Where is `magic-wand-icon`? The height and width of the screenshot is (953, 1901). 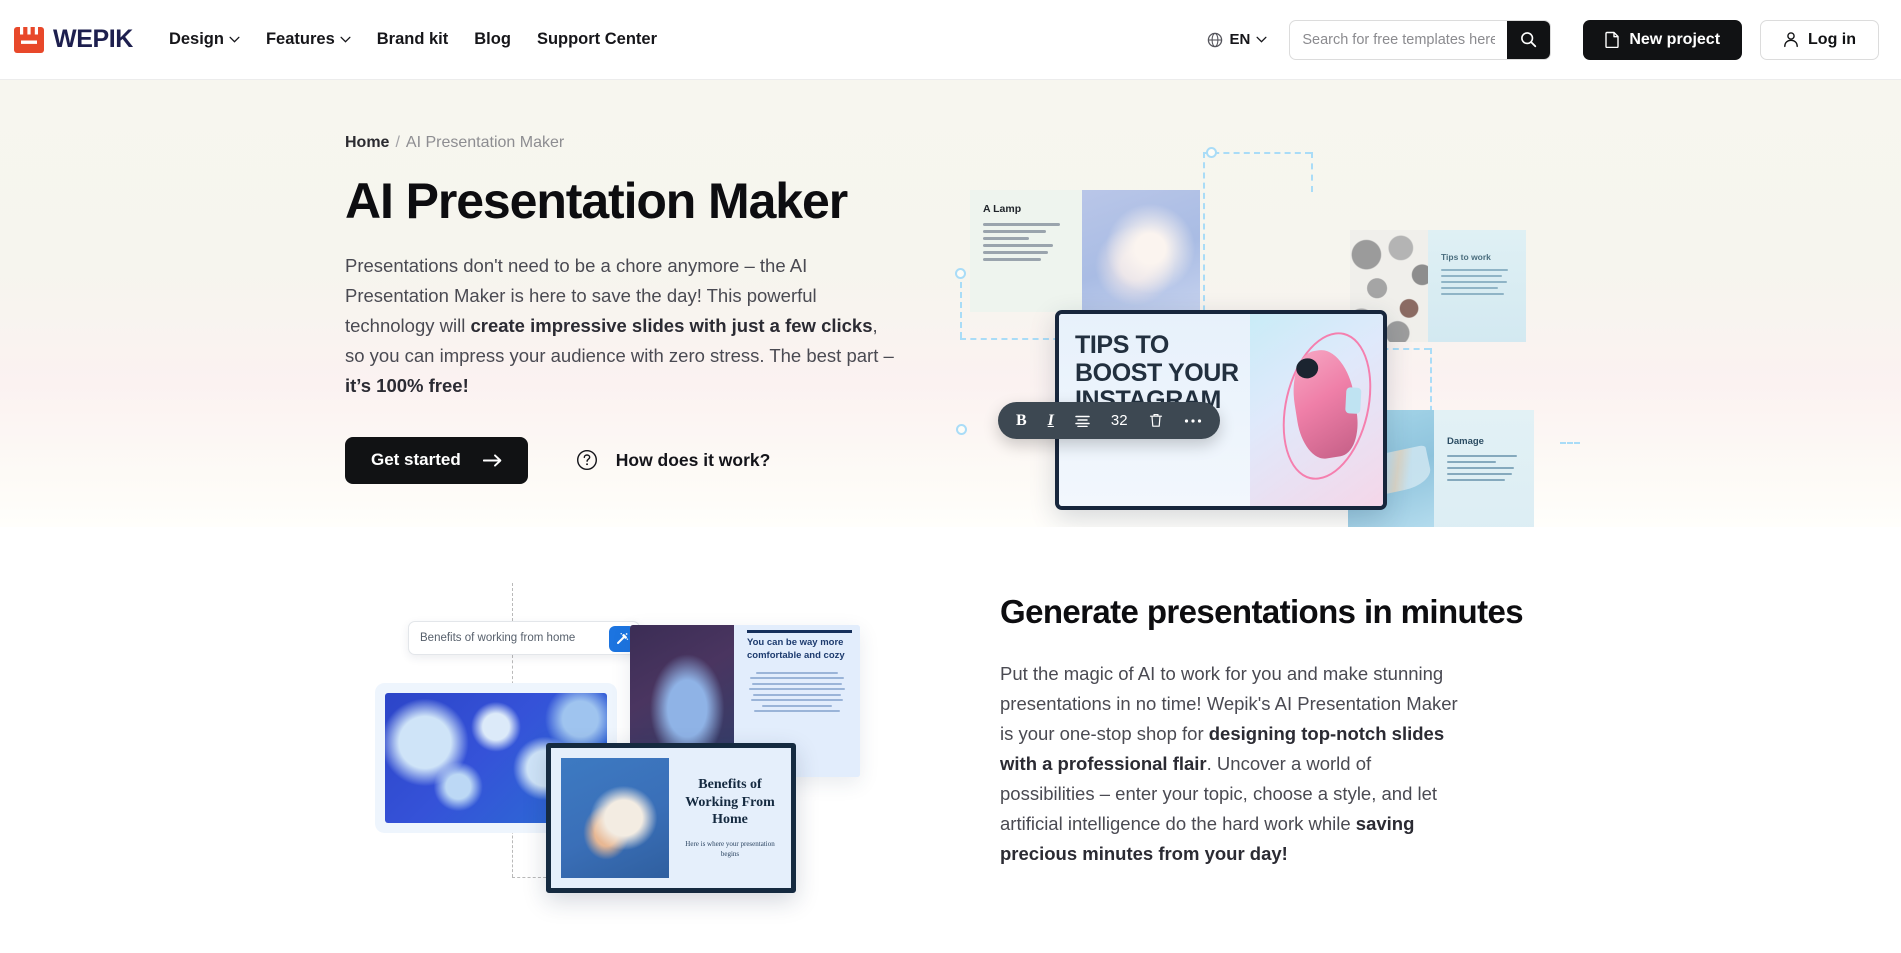 magic-wand-icon is located at coordinates (623, 638).